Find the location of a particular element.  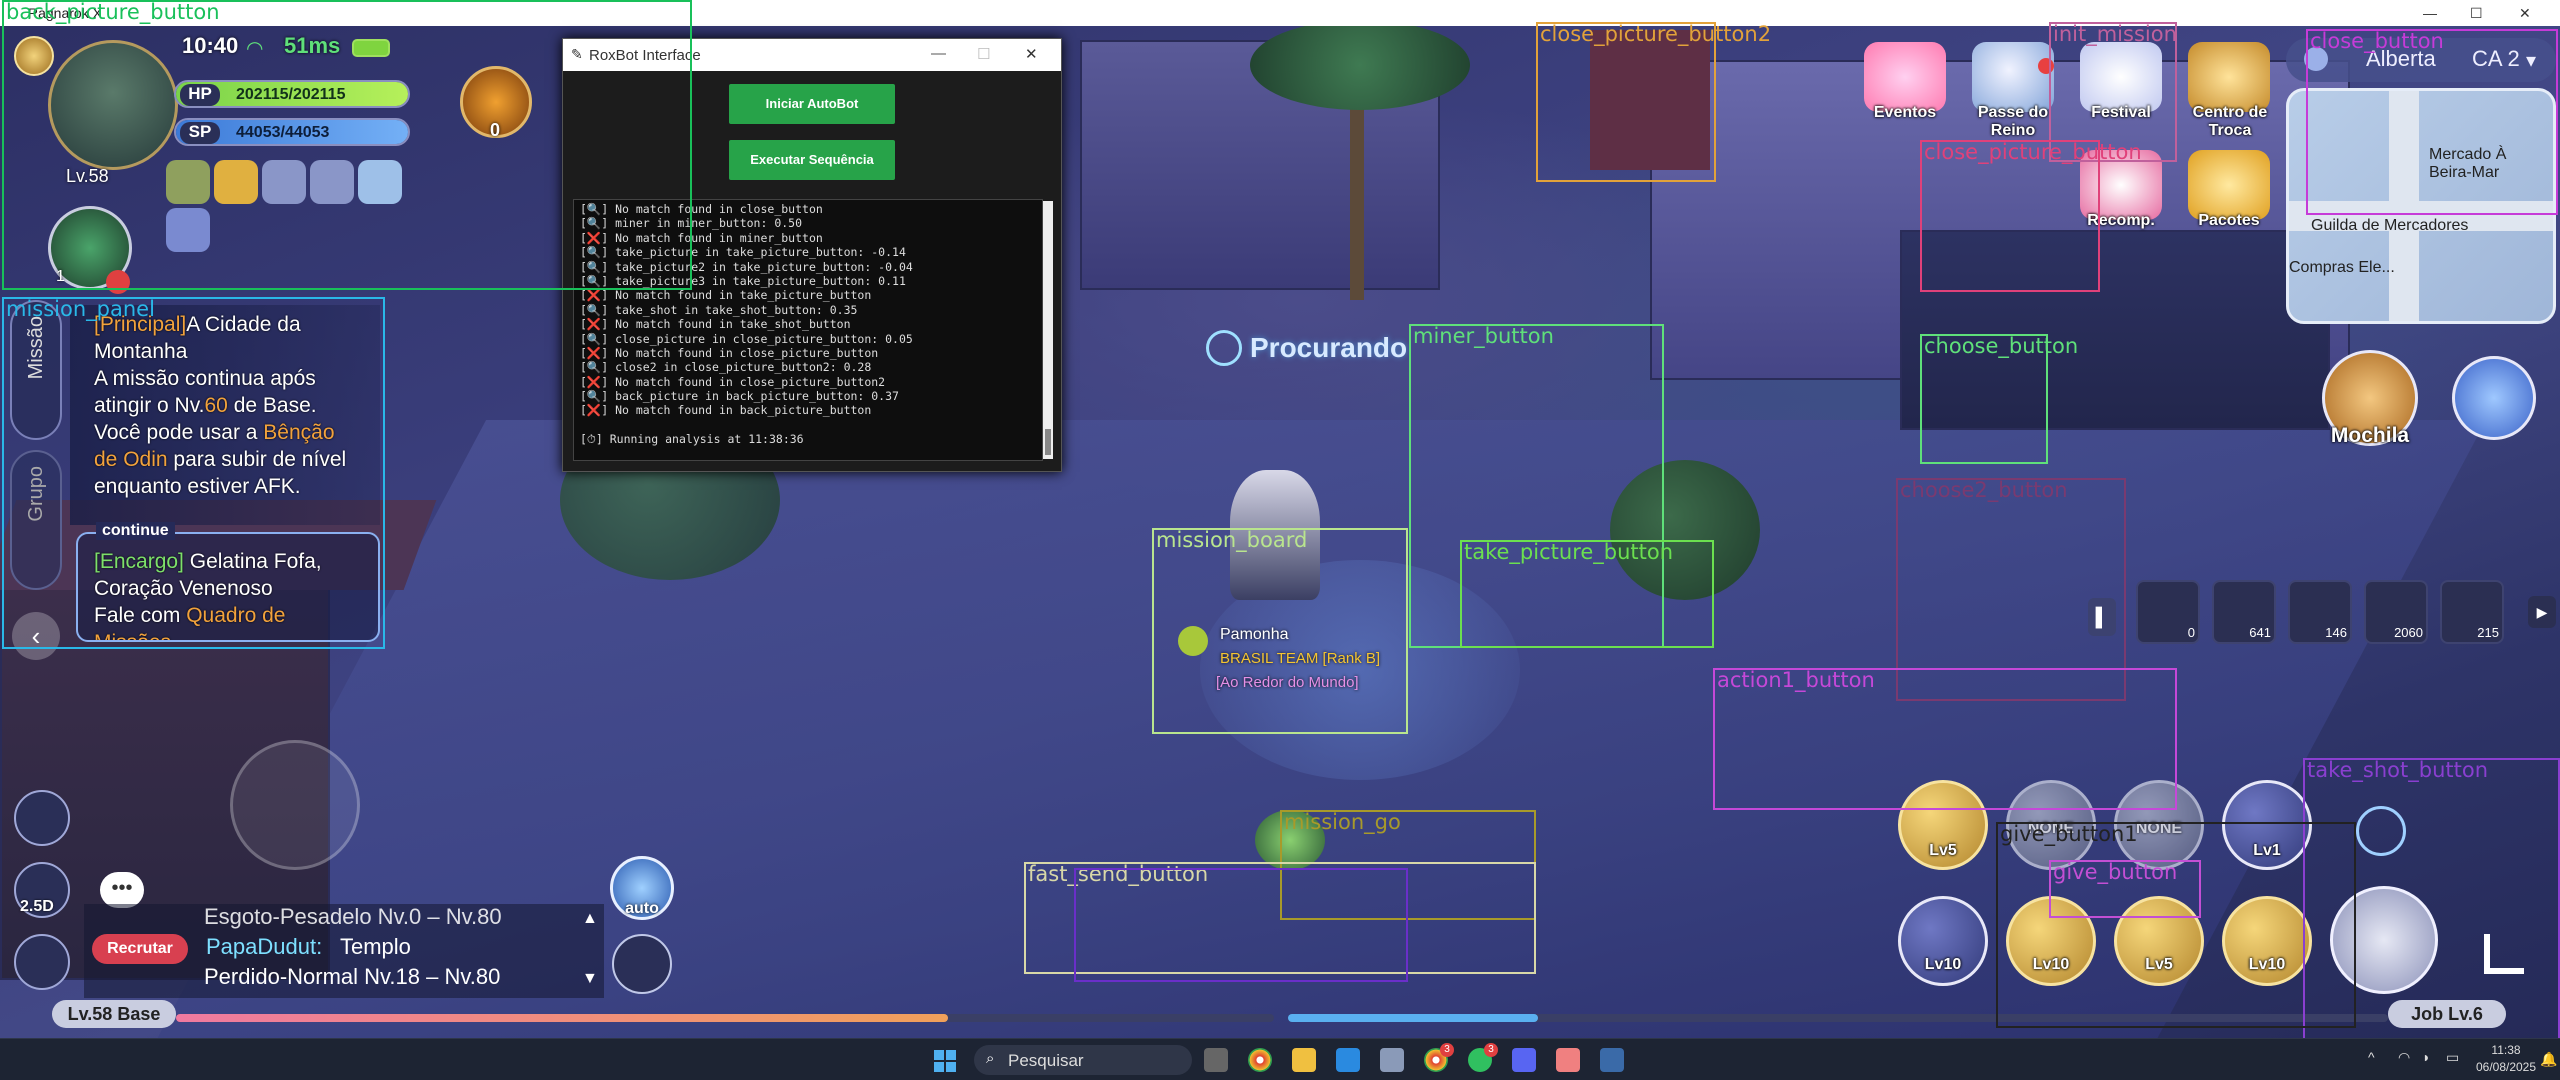

detection-label: choose_button is located at coordinates (2001, 346).